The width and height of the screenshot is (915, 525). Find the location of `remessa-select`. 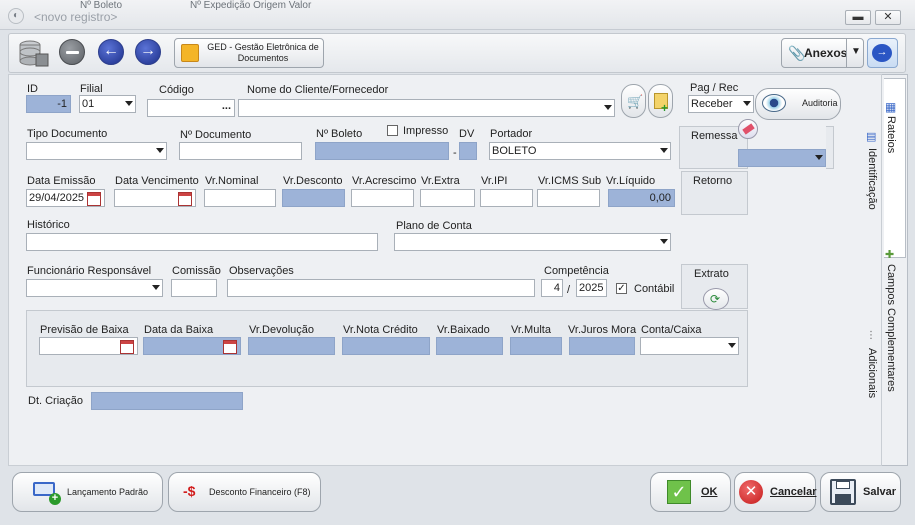

remessa-select is located at coordinates (782, 158).